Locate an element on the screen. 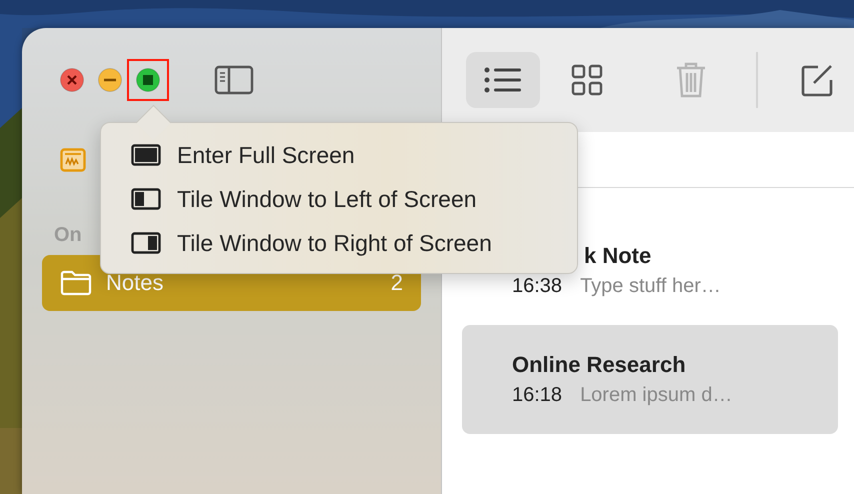 The height and width of the screenshot is (494, 854). menu-item: Enter Full Screen is located at coordinates (354, 155).